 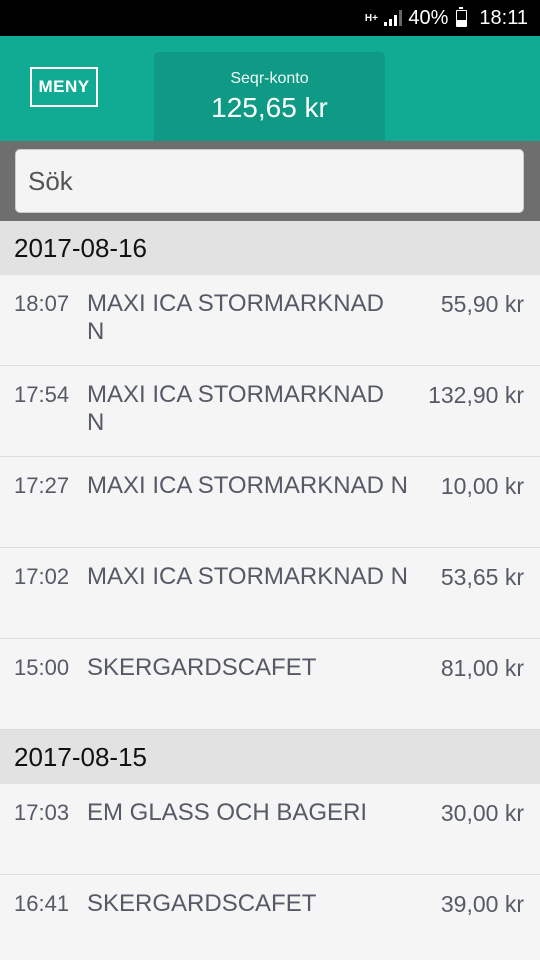 What do you see at coordinates (227, 812) in the screenshot?
I see `transaction-merchant: EM GLASS OCH BAGERI` at bounding box center [227, 812].